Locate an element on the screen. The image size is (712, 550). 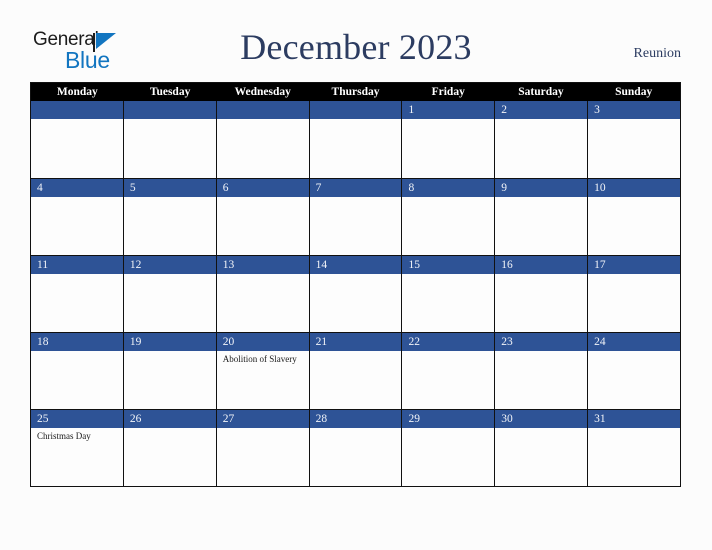
weekday-header-thursday: Thursday is located at coordinates (355, 92).